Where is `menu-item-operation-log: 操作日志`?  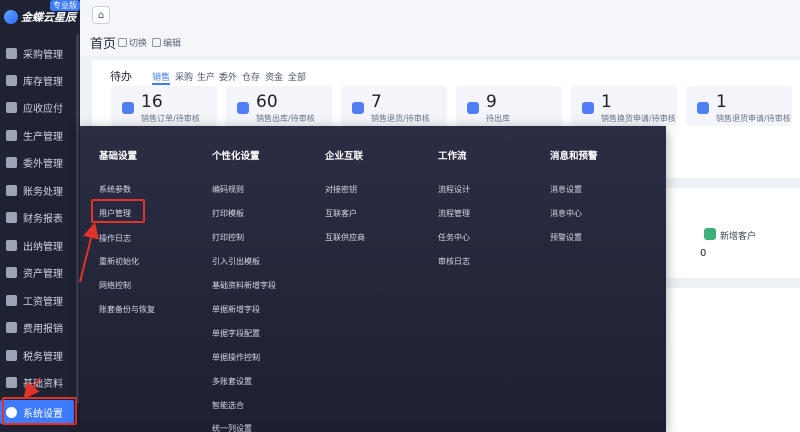 menu-item-operation-log: 操作日志 is located at coordinates (115, 238).